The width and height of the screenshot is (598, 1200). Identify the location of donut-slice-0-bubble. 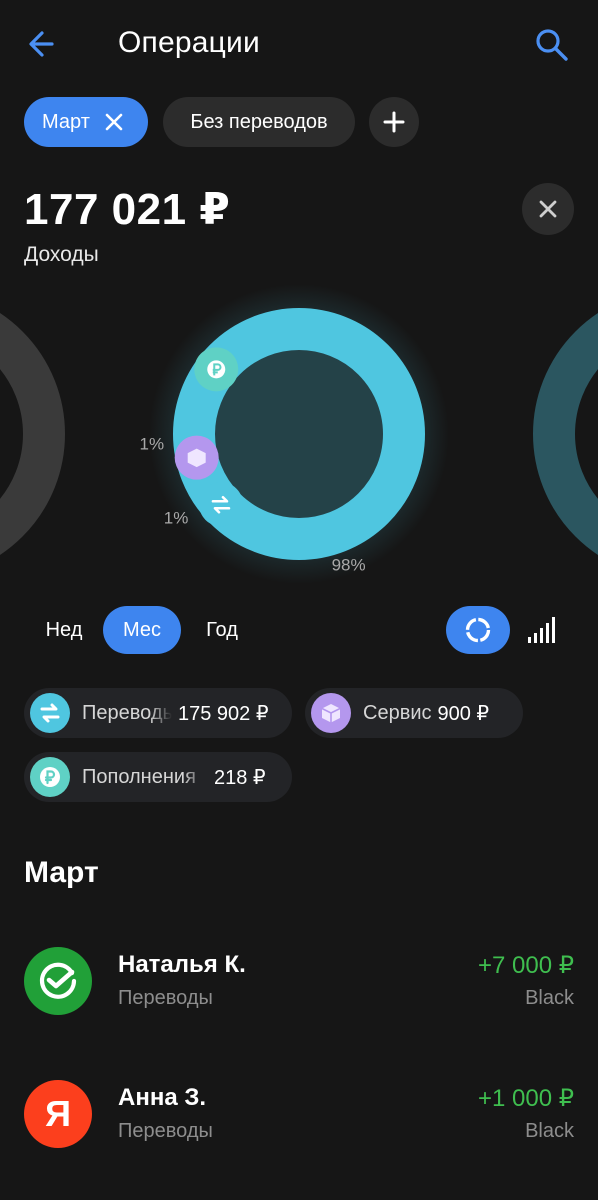
(220, 504).